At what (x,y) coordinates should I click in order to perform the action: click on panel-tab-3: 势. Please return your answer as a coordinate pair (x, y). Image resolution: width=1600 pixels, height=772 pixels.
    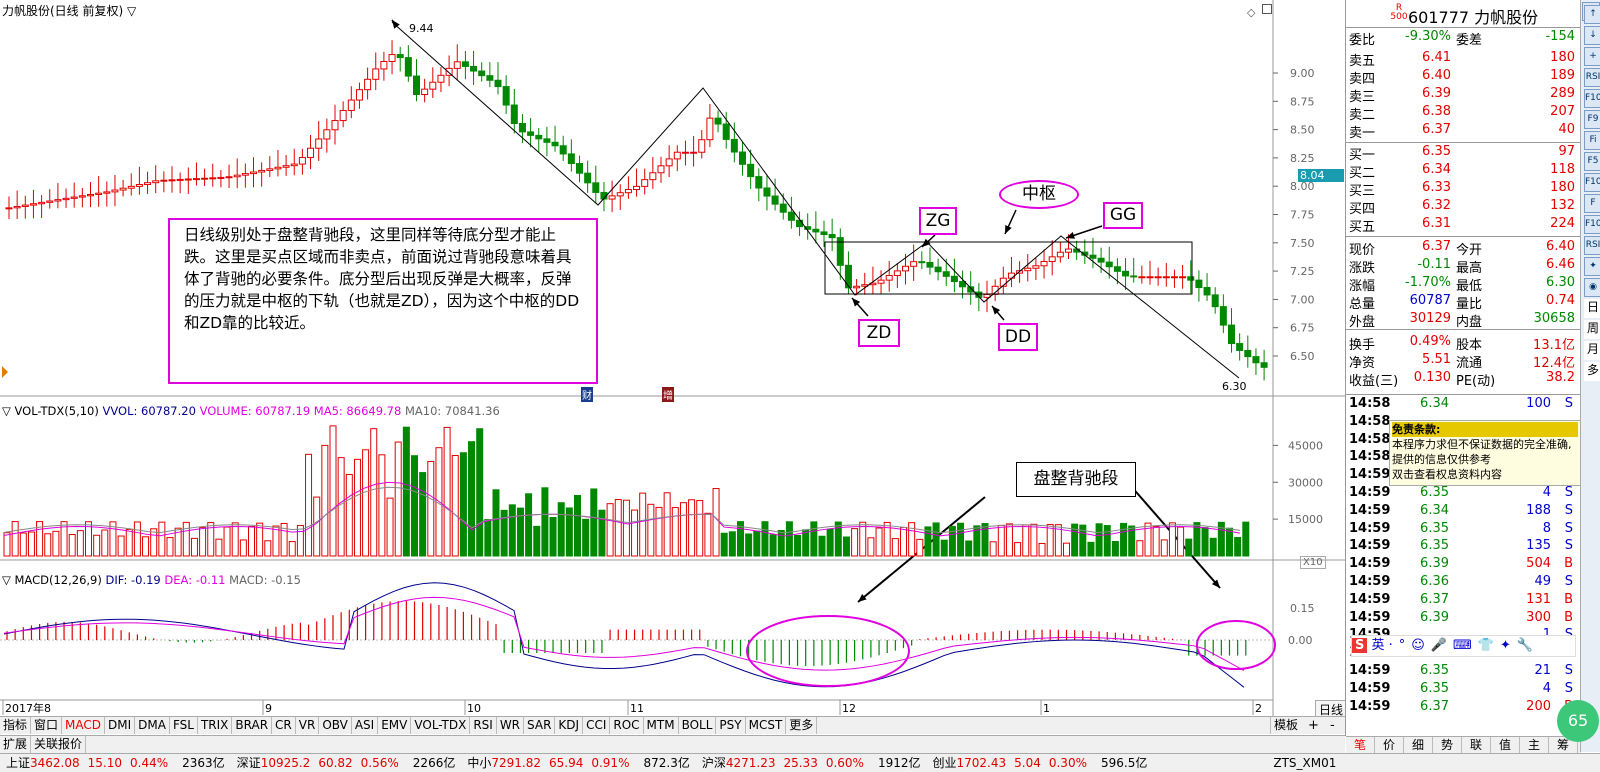
    Looking at the image, I should click on (1447, 745).